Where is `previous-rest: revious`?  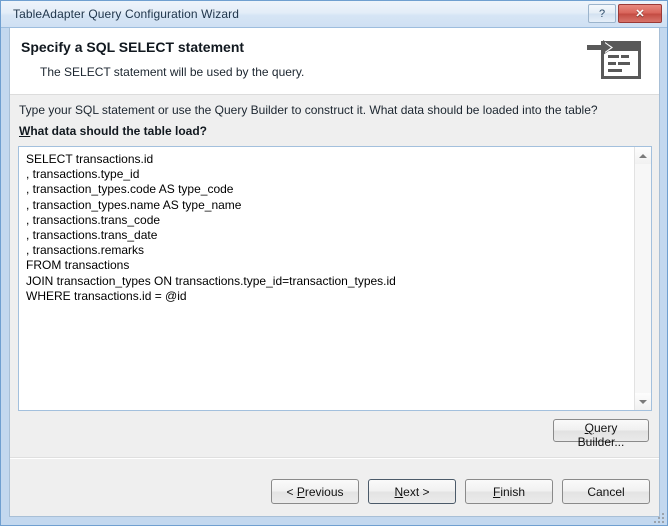
previous-rest: revious is located at coordinates (324, 491).